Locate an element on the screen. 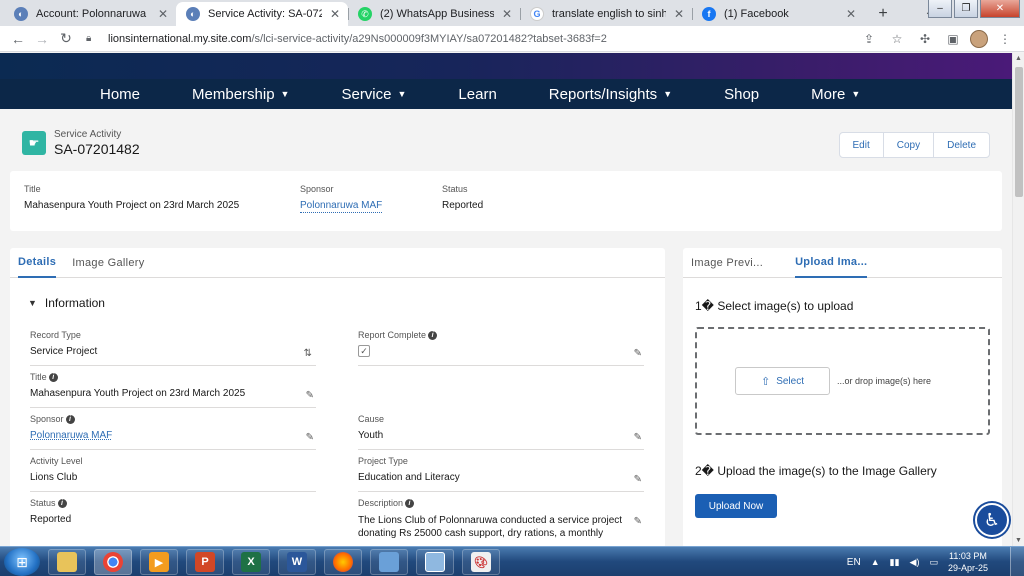 This screenshot has height=576, width=1024. upload-now-button: Upload Now is located at coordinates (736, 506).